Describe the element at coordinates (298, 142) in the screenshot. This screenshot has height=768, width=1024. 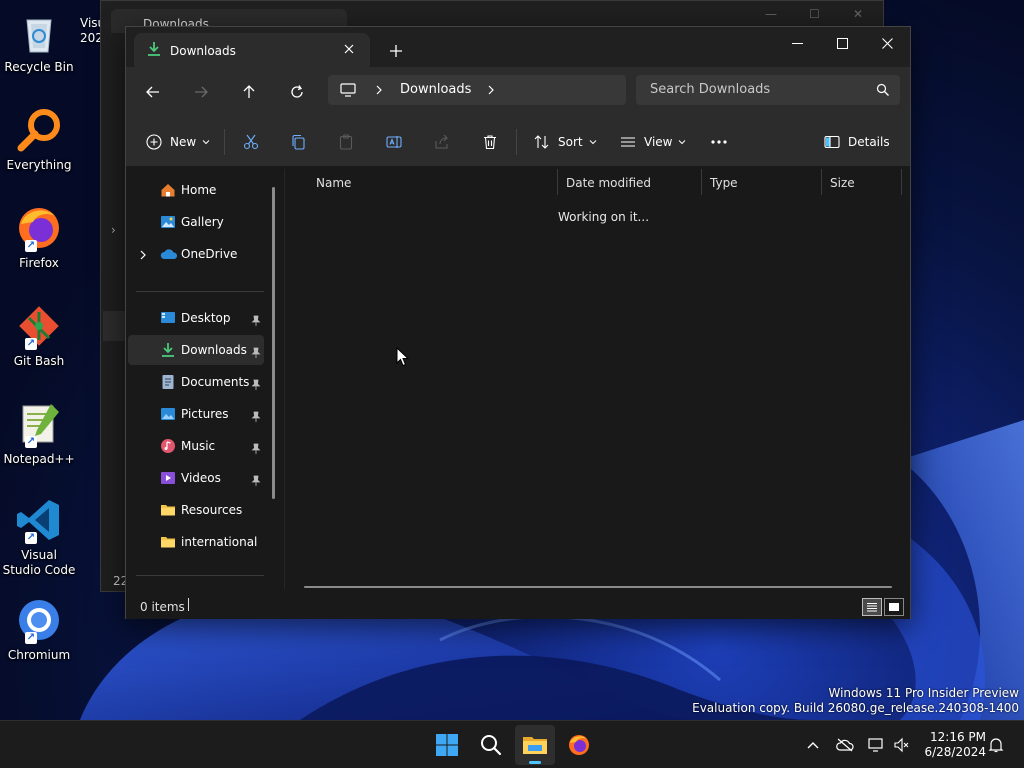
I see `copy-button` at that location.